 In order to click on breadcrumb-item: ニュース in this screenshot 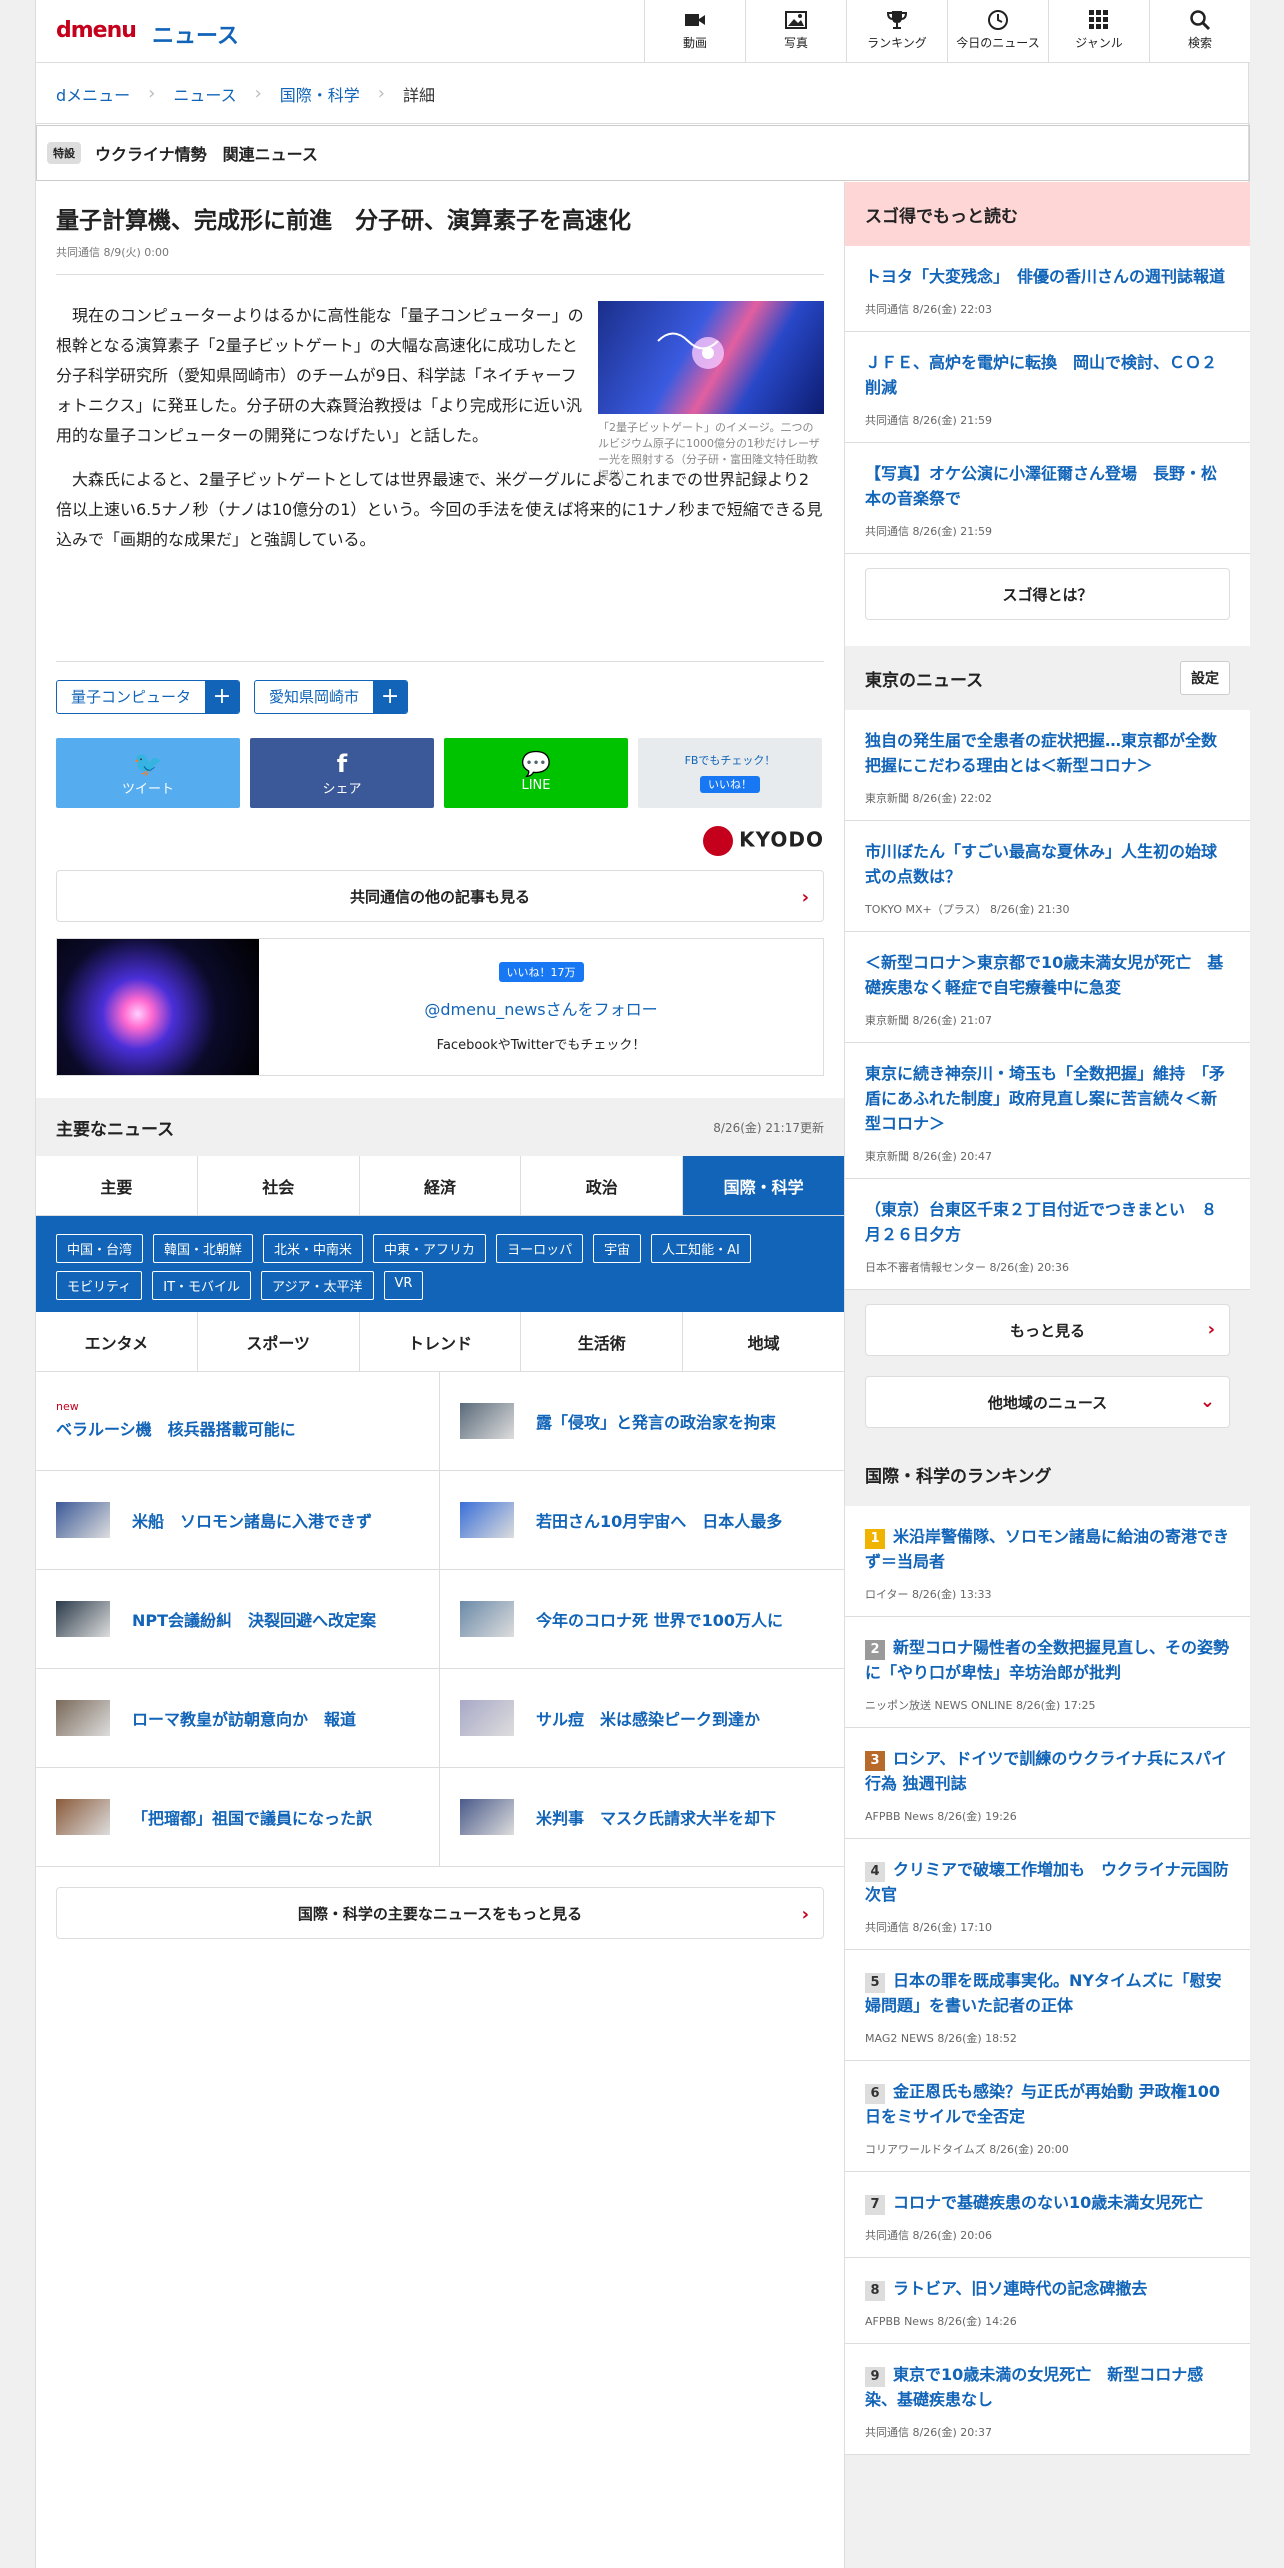, I will do `click(204, 94)`.